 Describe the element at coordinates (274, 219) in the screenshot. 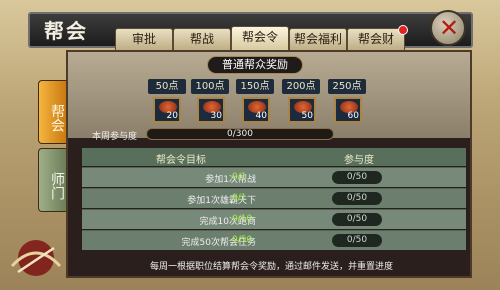

I see `table-row: 完成10次跑商 0/10 0/50` at that location.